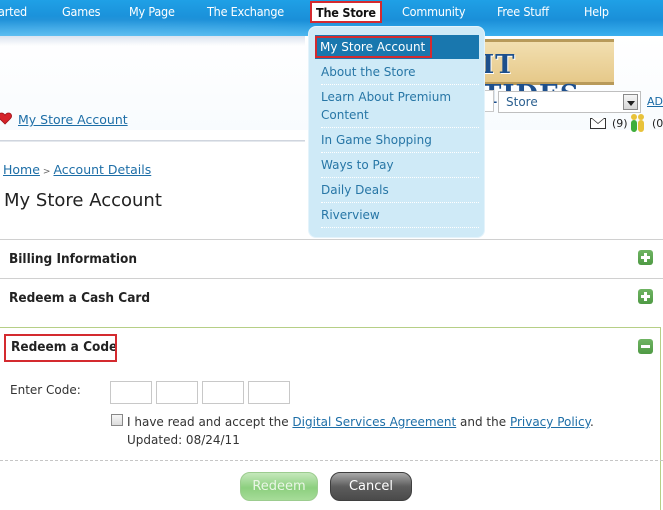 The image size is (663, 510). I want to click on nav-item-community: Community, so click(433, 12).